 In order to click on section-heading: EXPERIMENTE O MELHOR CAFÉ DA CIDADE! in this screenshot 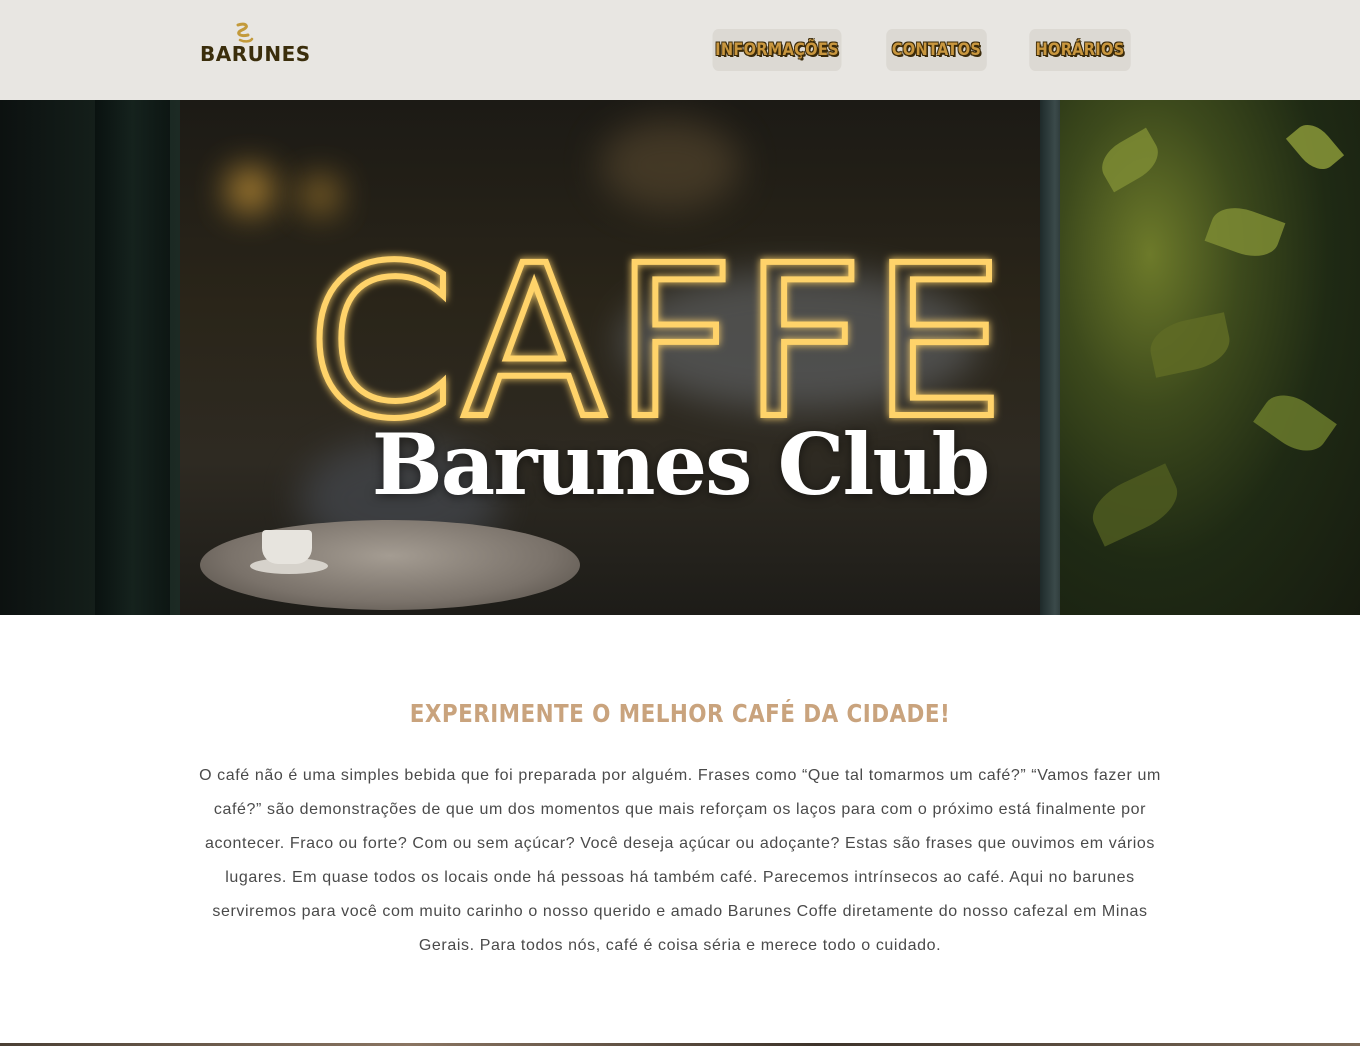, I will do `click(680, 713)`.